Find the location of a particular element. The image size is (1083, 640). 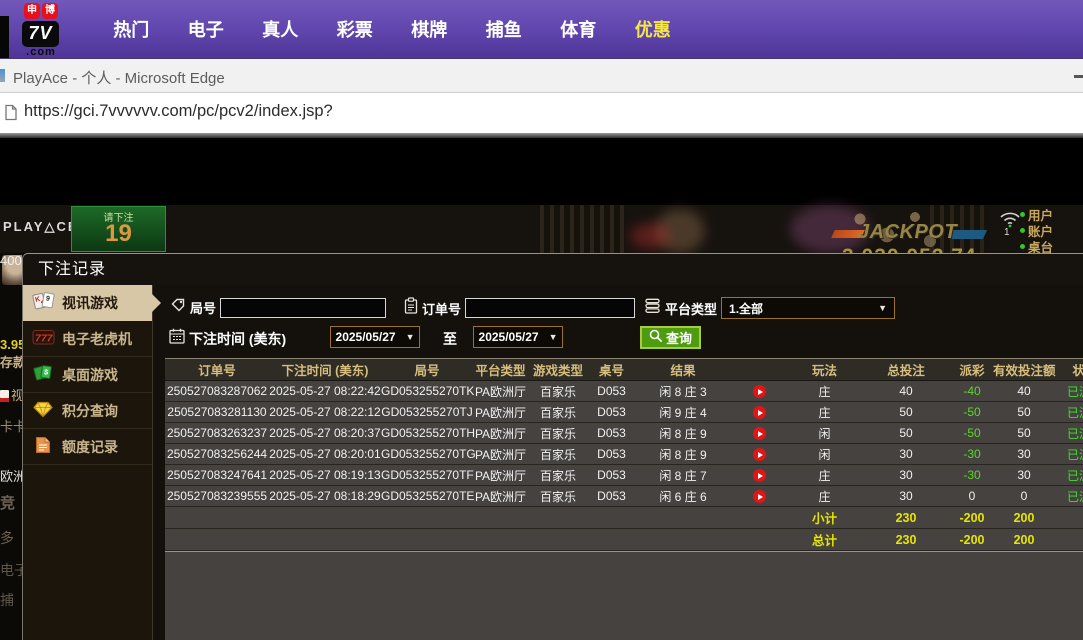

panel-sidebar: K9 视讯游戏 777 电子老虎机 $ 桌面游戏 积分查询 额度记录 is located at coordinates (92, 462).